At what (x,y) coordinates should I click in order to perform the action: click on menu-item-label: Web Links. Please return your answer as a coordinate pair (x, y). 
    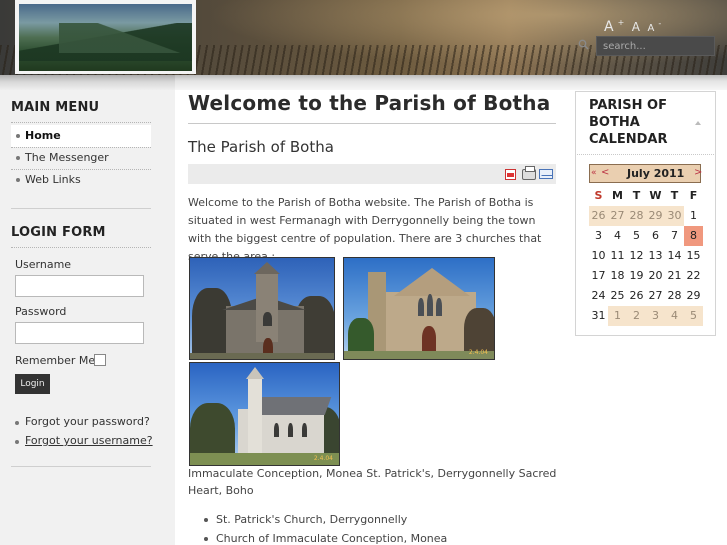
    Looking at the image, I should click on (53, 179).